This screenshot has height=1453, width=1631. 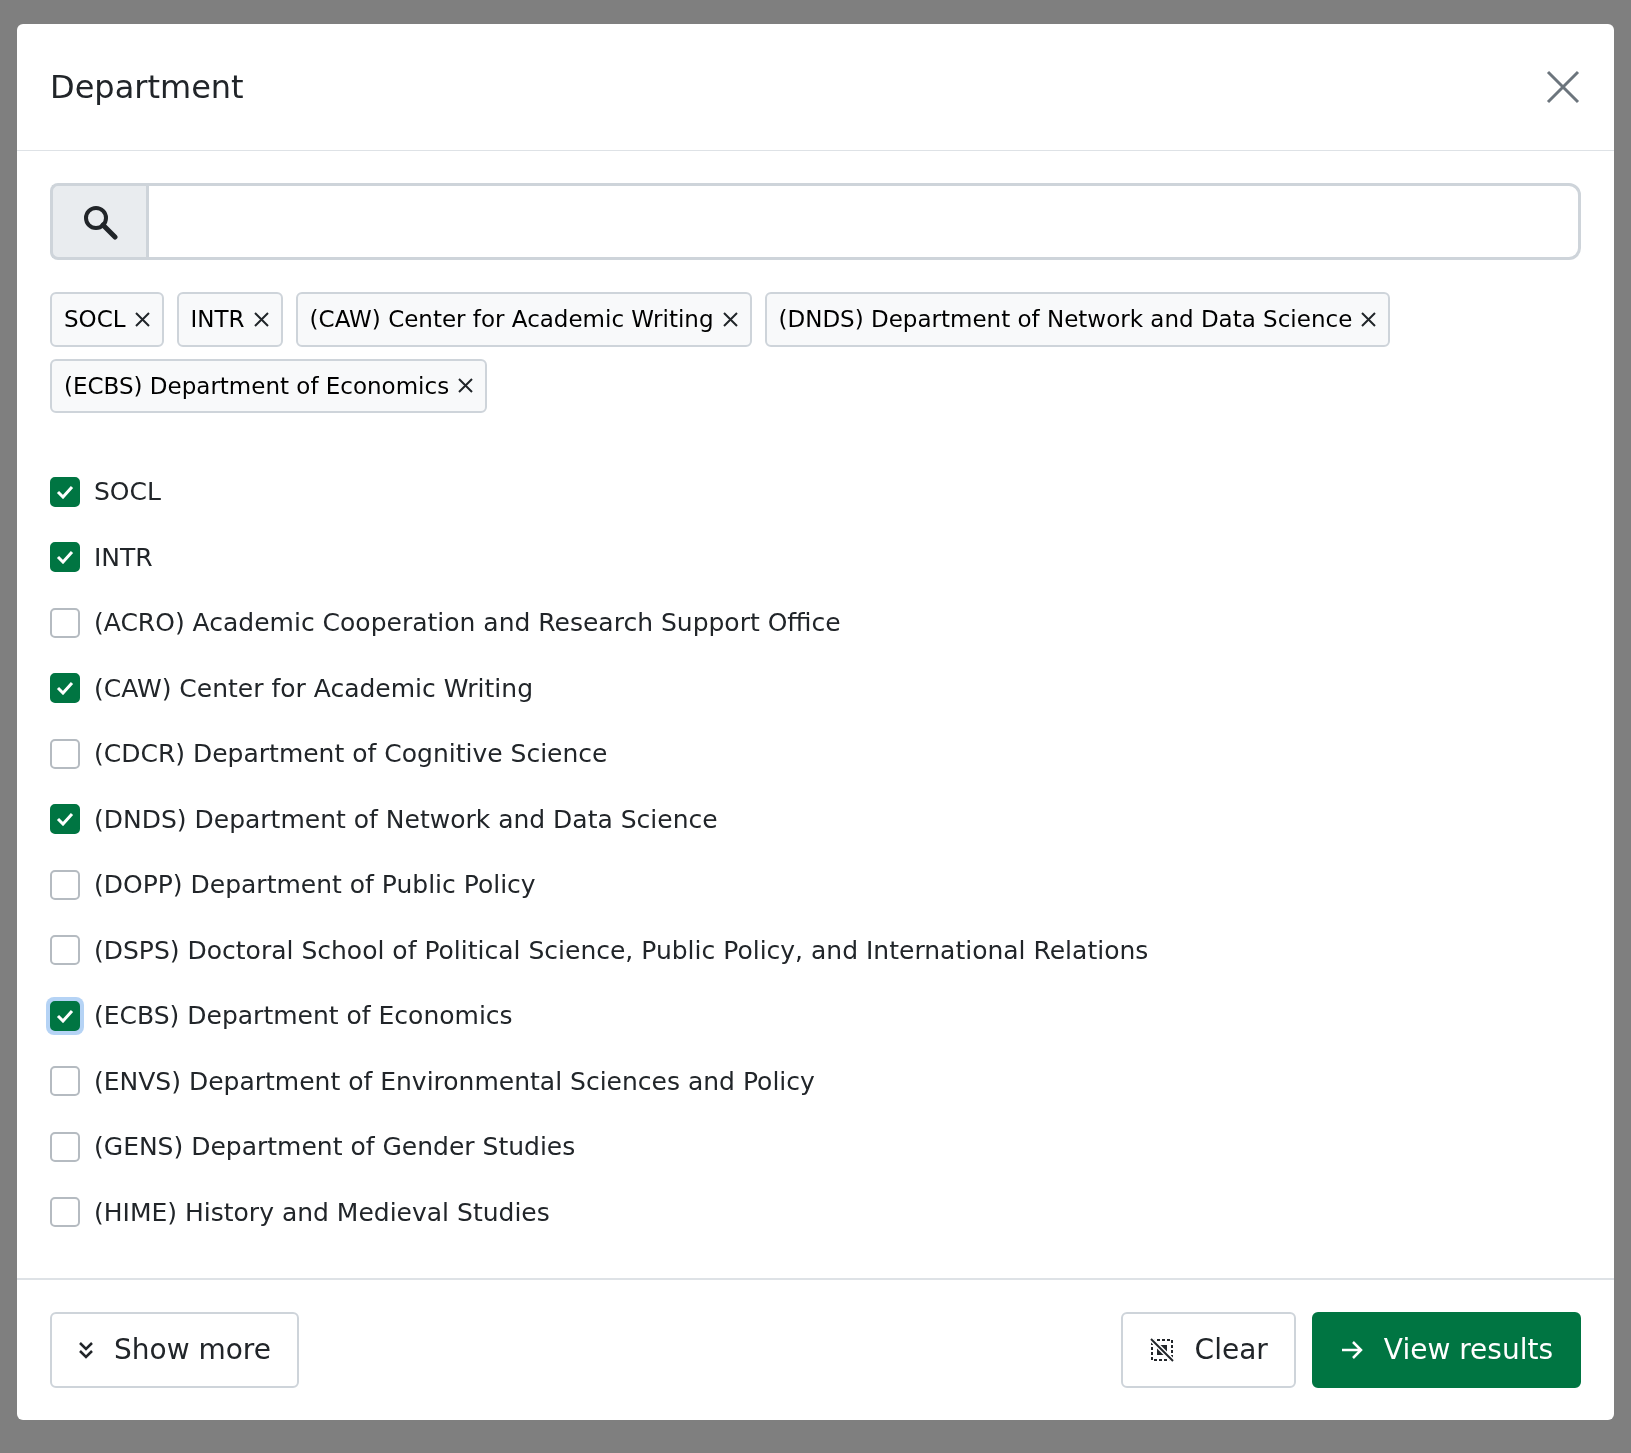 I want to click on filter-chip: (CAW) Center for Academic Writing, so click(x=523, y=319).